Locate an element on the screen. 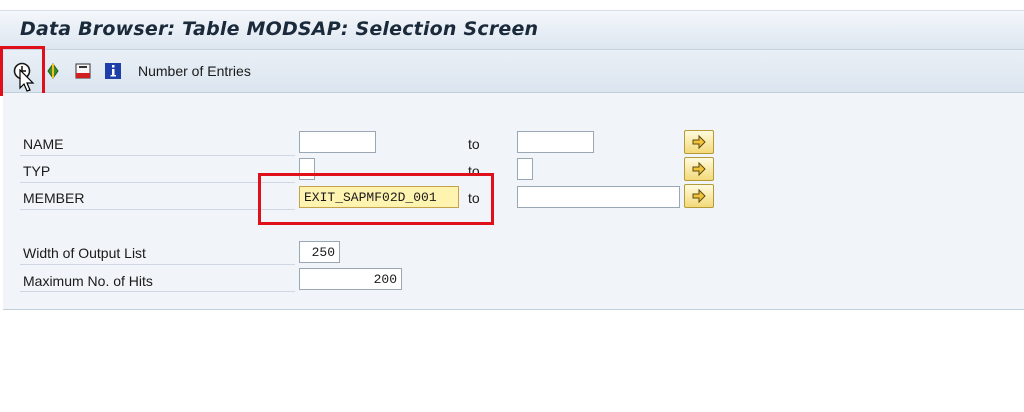 This screenshot has height=412, width=1024. width-row-divider is located at coordinates (157, 264).